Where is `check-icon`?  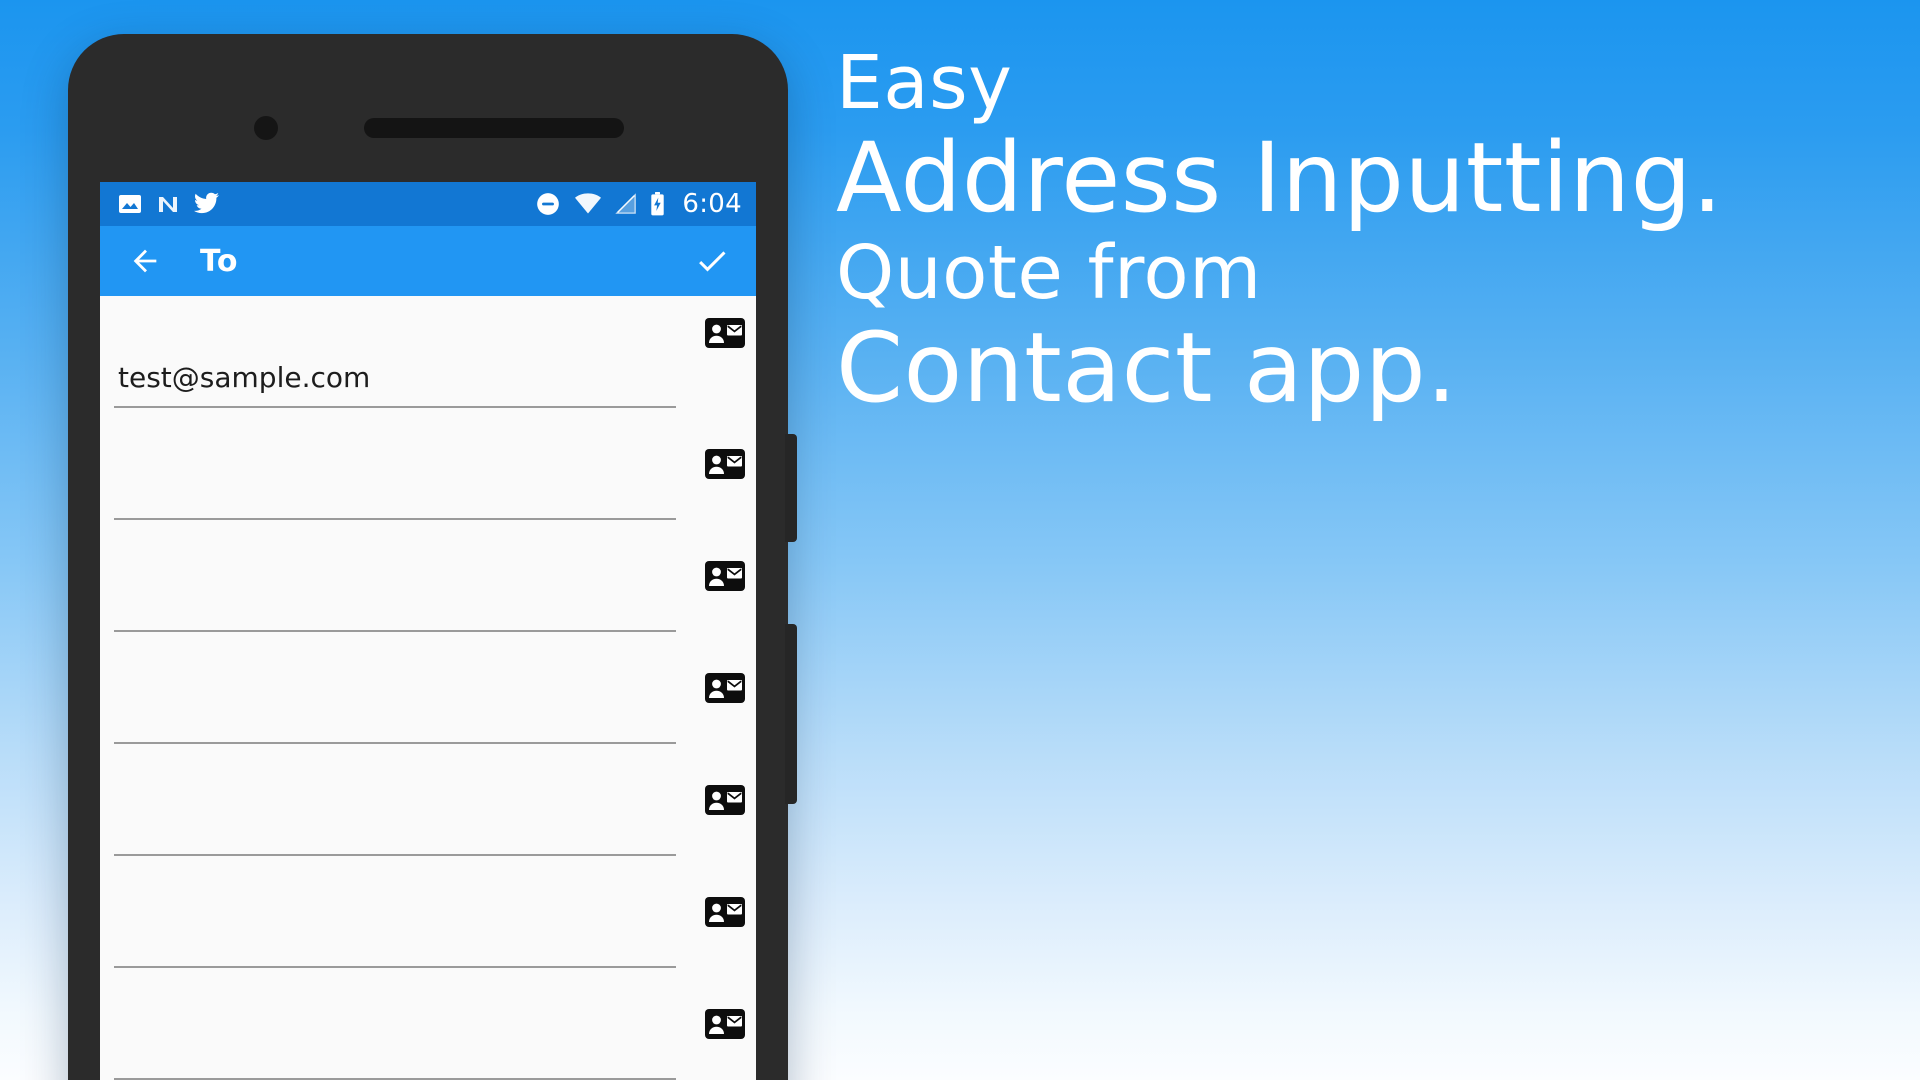
check-icon is located at coordinates (712, 261).